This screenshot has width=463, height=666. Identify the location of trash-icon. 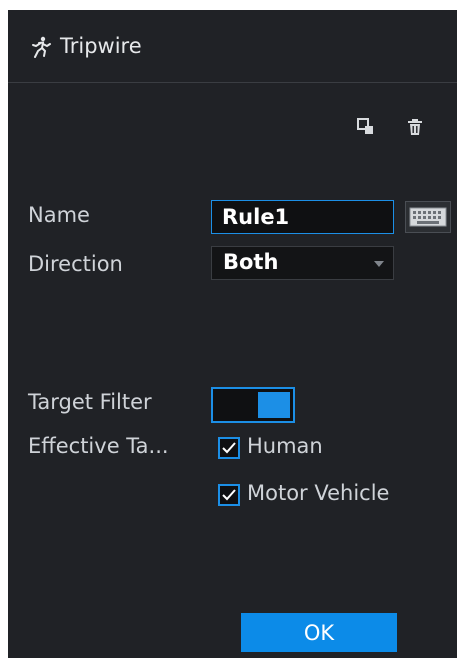
(415, 127).